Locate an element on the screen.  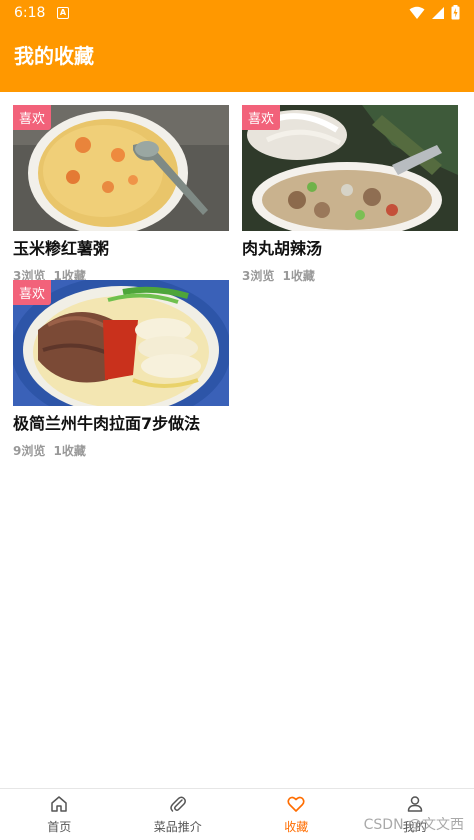
nav-label: 首页 is located at coordinates (59, 827).